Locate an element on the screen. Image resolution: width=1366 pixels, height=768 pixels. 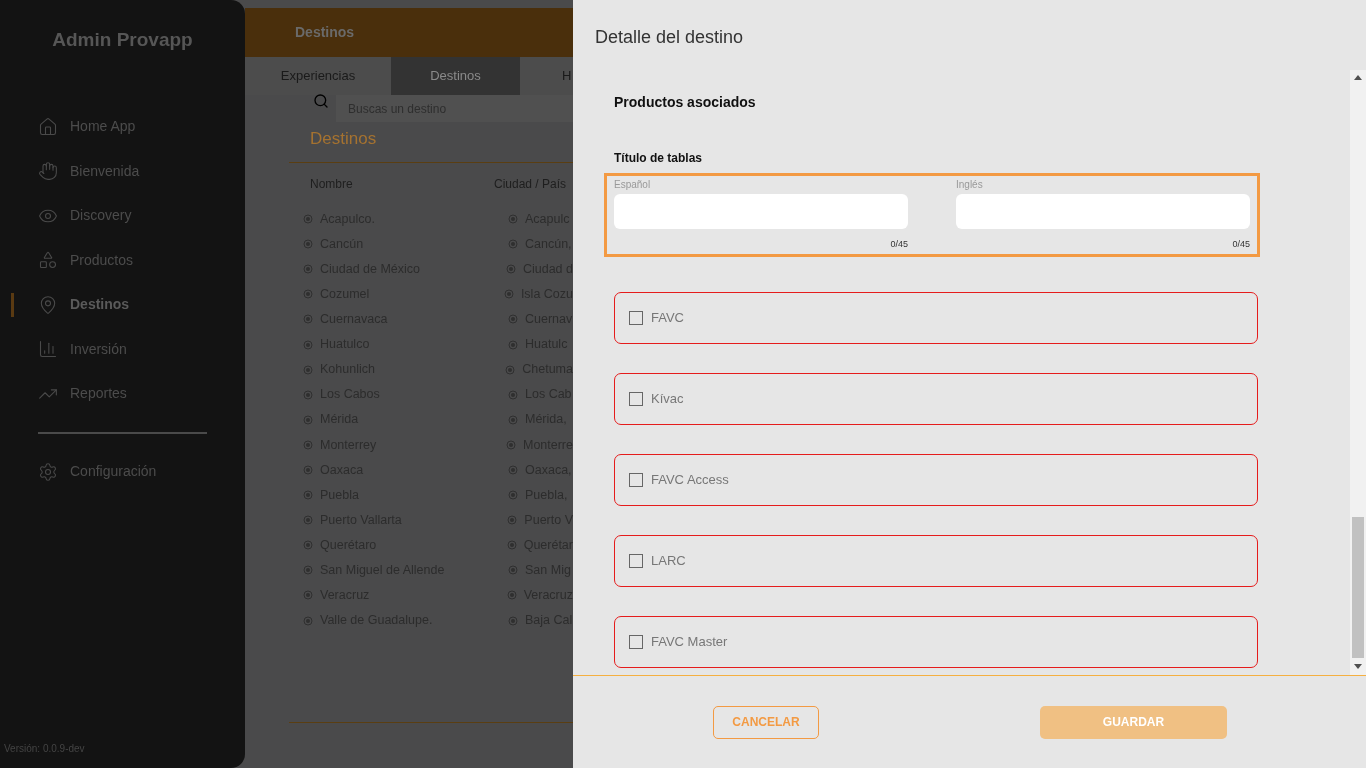
nav-item: Discovery is located at coordinates (85, 215).